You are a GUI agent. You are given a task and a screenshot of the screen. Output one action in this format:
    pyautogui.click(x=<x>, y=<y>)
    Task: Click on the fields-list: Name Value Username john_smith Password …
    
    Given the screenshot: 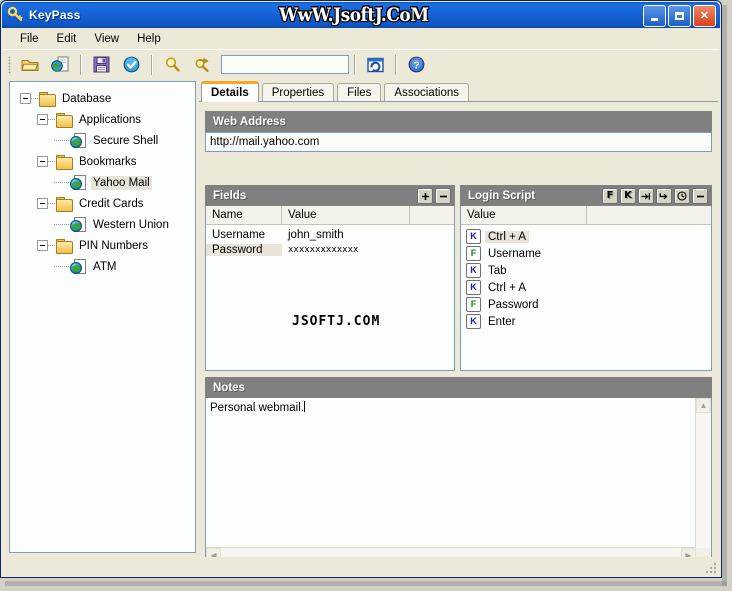 What is the action you would take?
    pyautogui.click(x=330, y=288)
    